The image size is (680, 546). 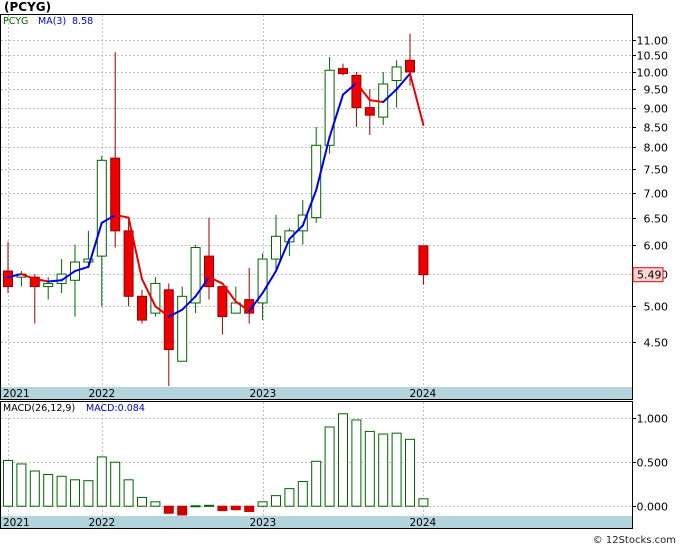 I want to click on price-tick-label: 6.50, so click(x=656, y=219).